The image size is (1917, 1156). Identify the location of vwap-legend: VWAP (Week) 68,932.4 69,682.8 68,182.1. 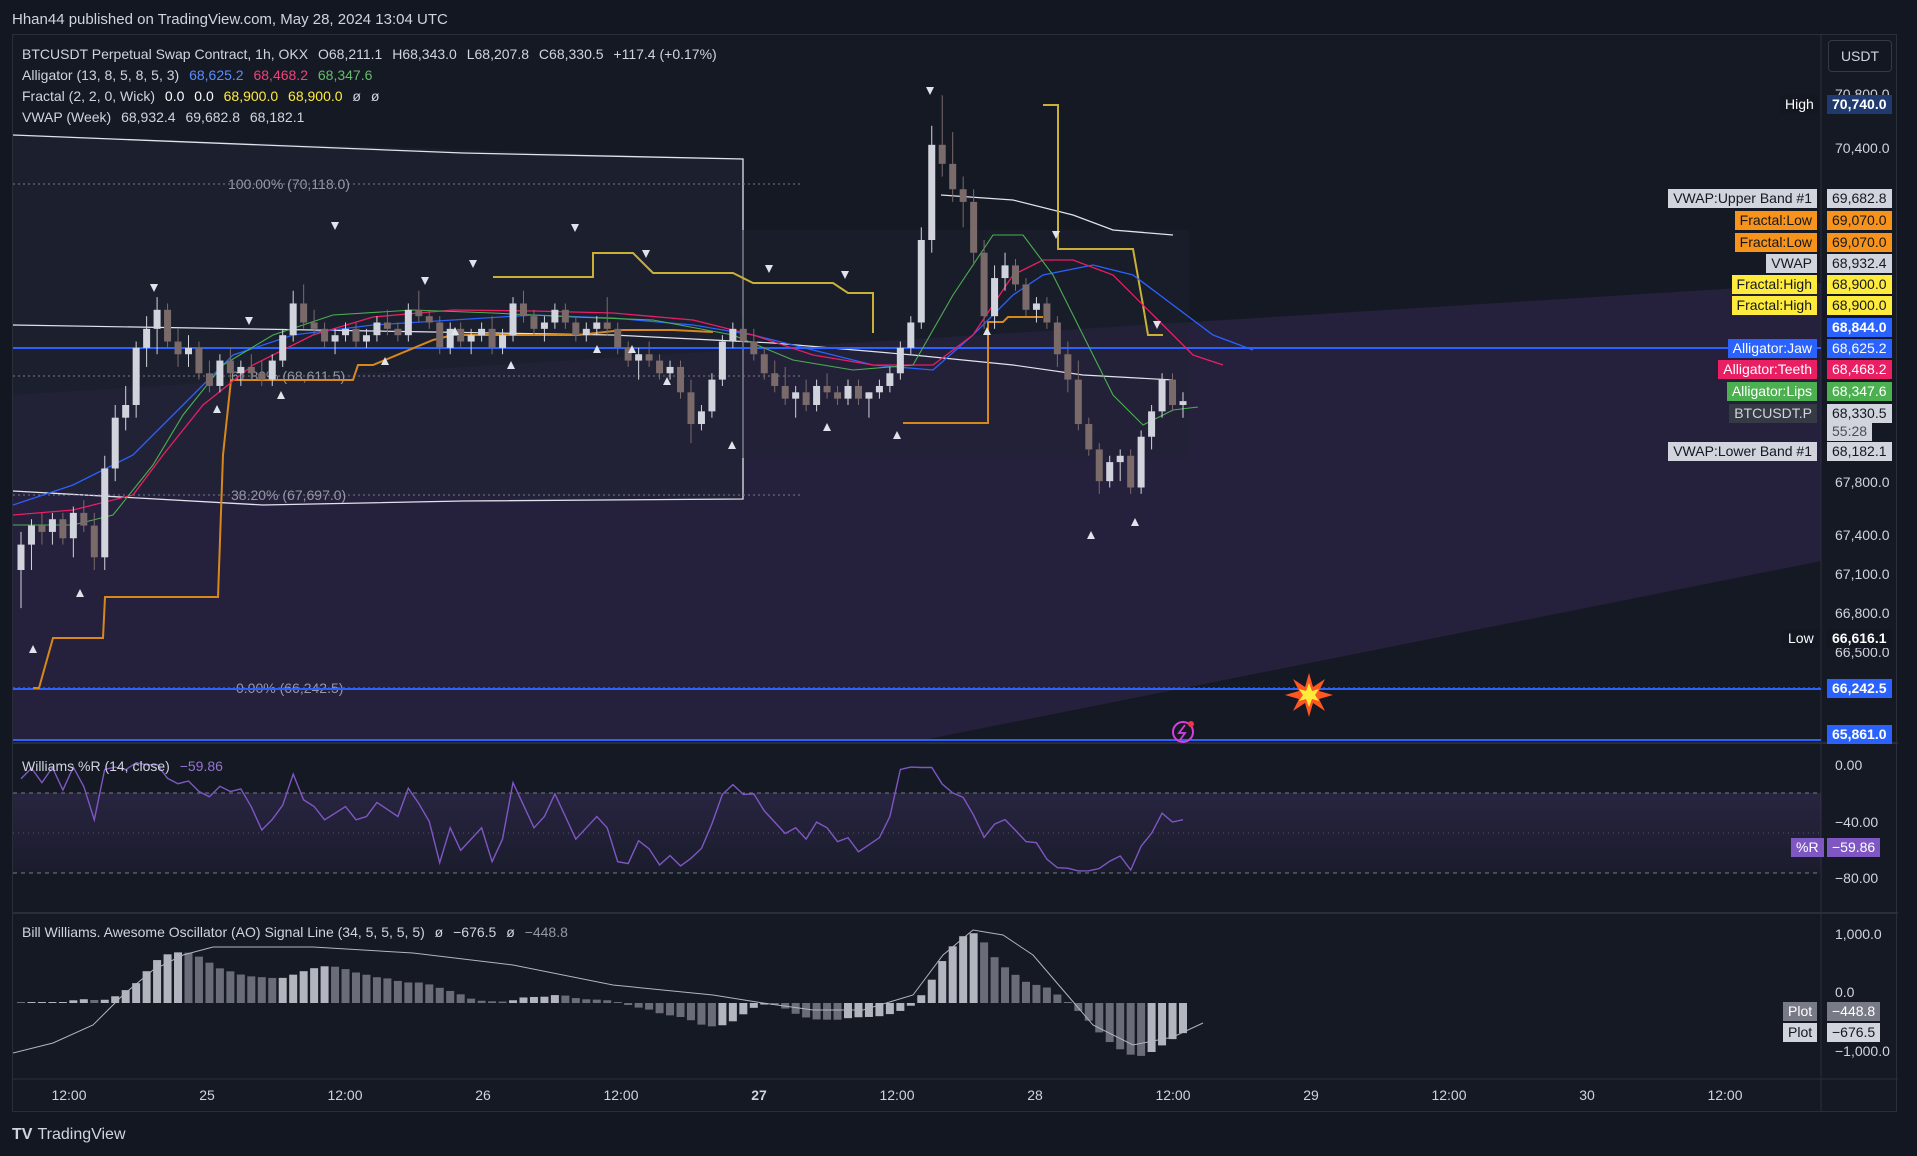
(163, 117).